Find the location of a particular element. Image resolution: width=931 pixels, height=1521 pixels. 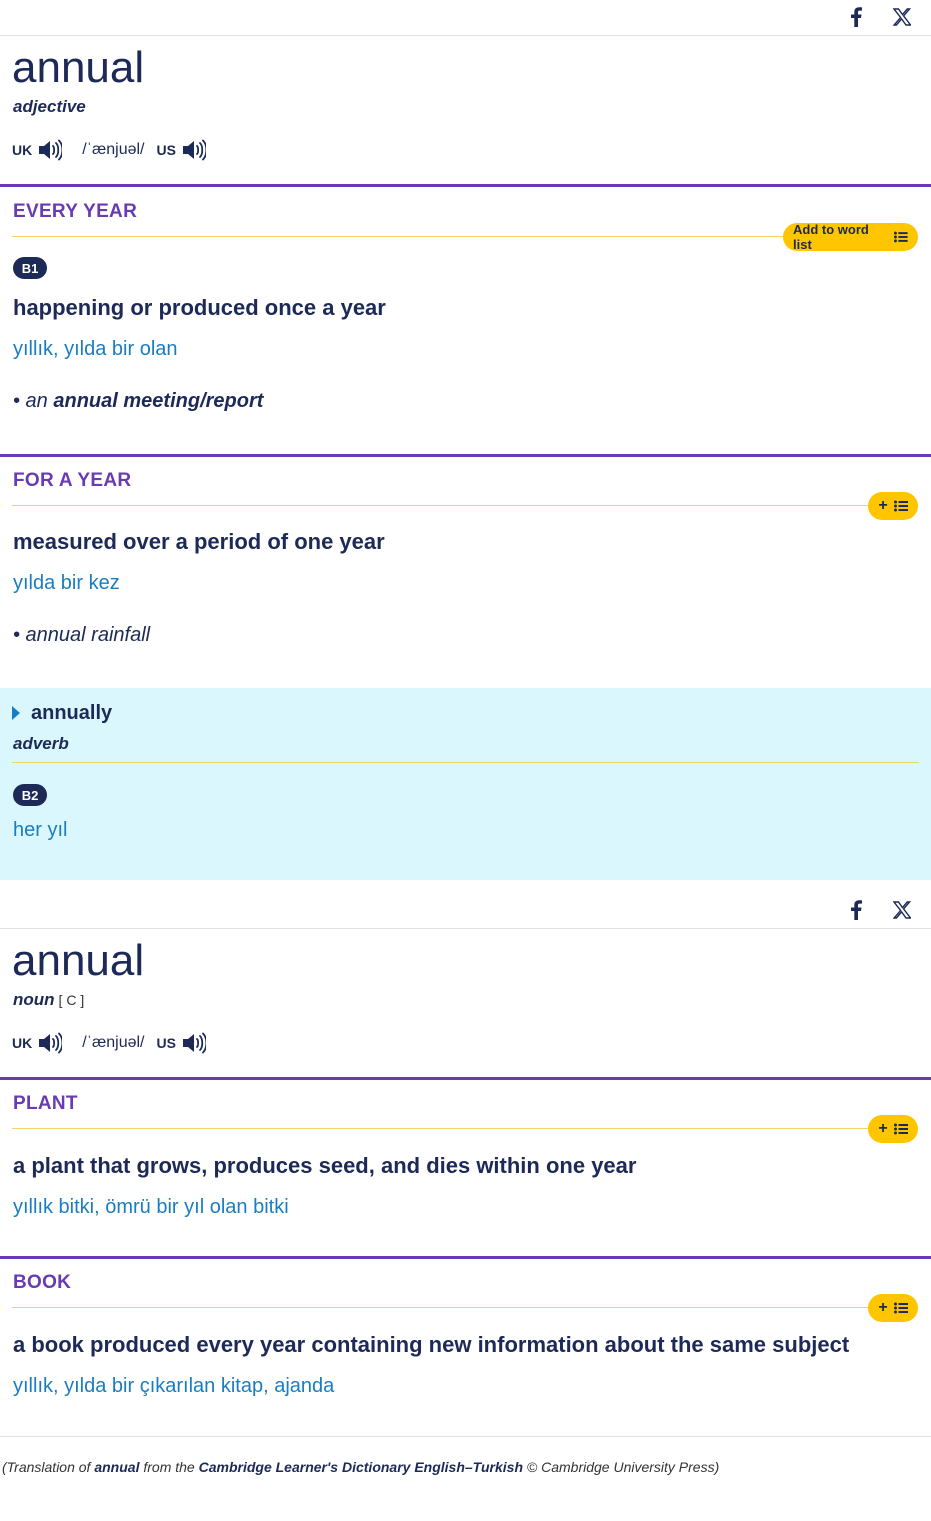

definition: happening or produced once a year is located at coordinates (199, 307).